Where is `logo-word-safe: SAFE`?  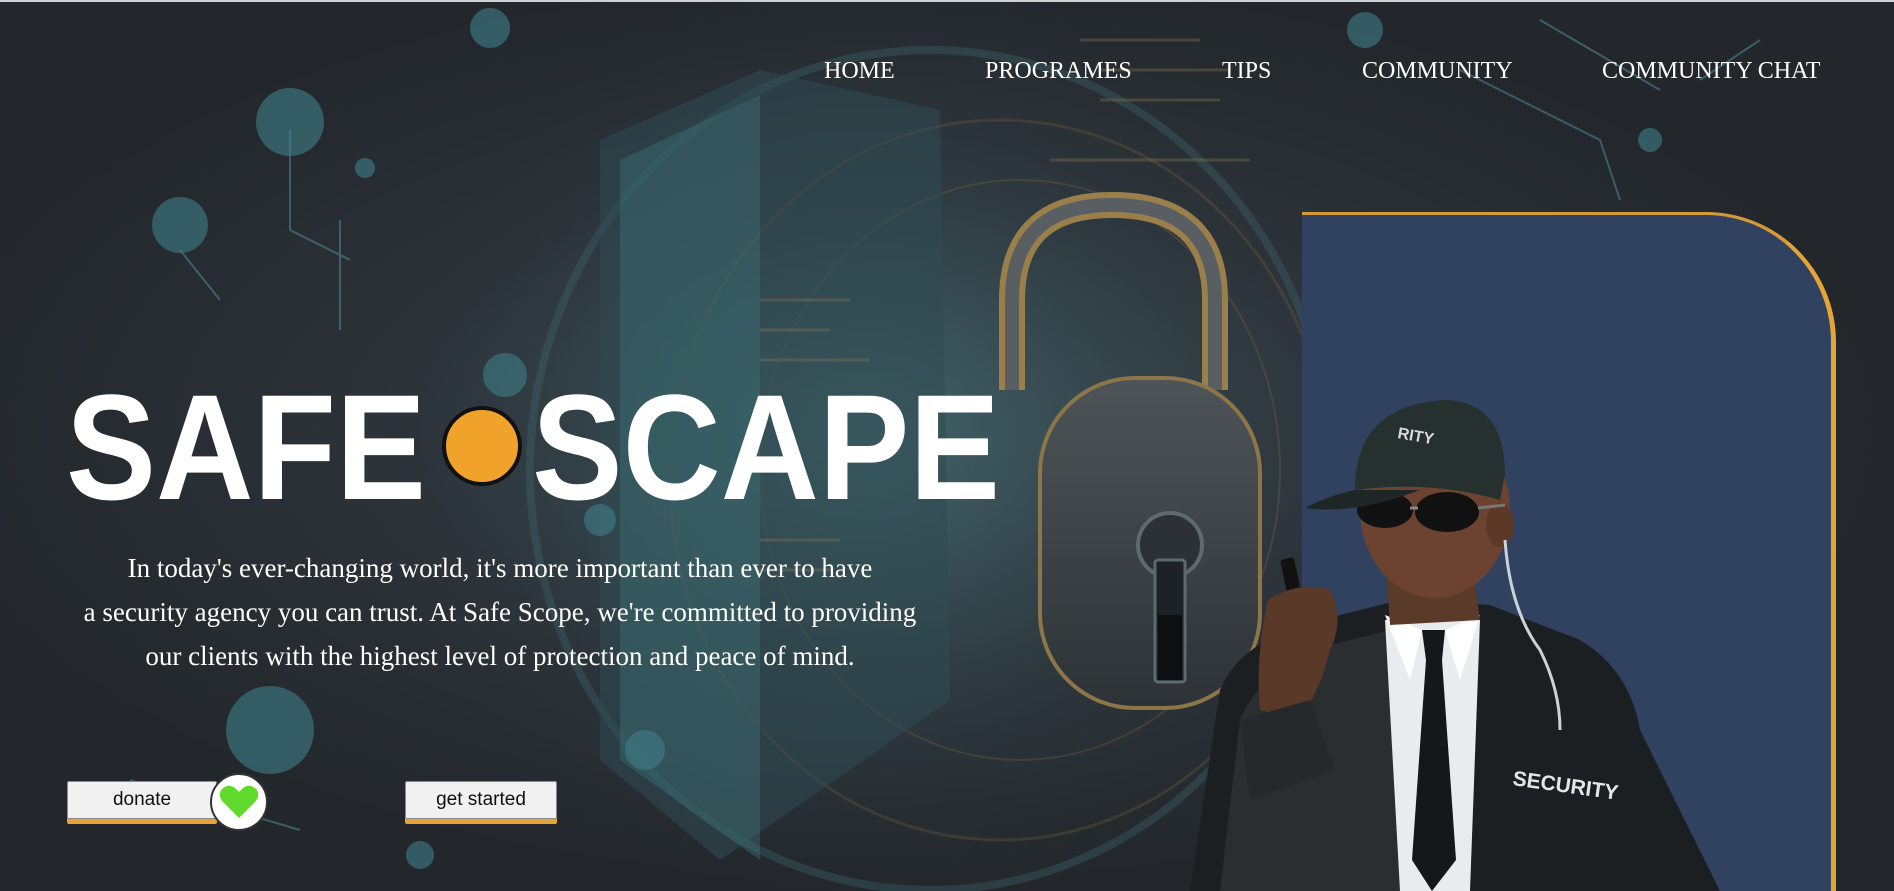 logo-word-safe: SAFE is located at coordinates (246, 446).